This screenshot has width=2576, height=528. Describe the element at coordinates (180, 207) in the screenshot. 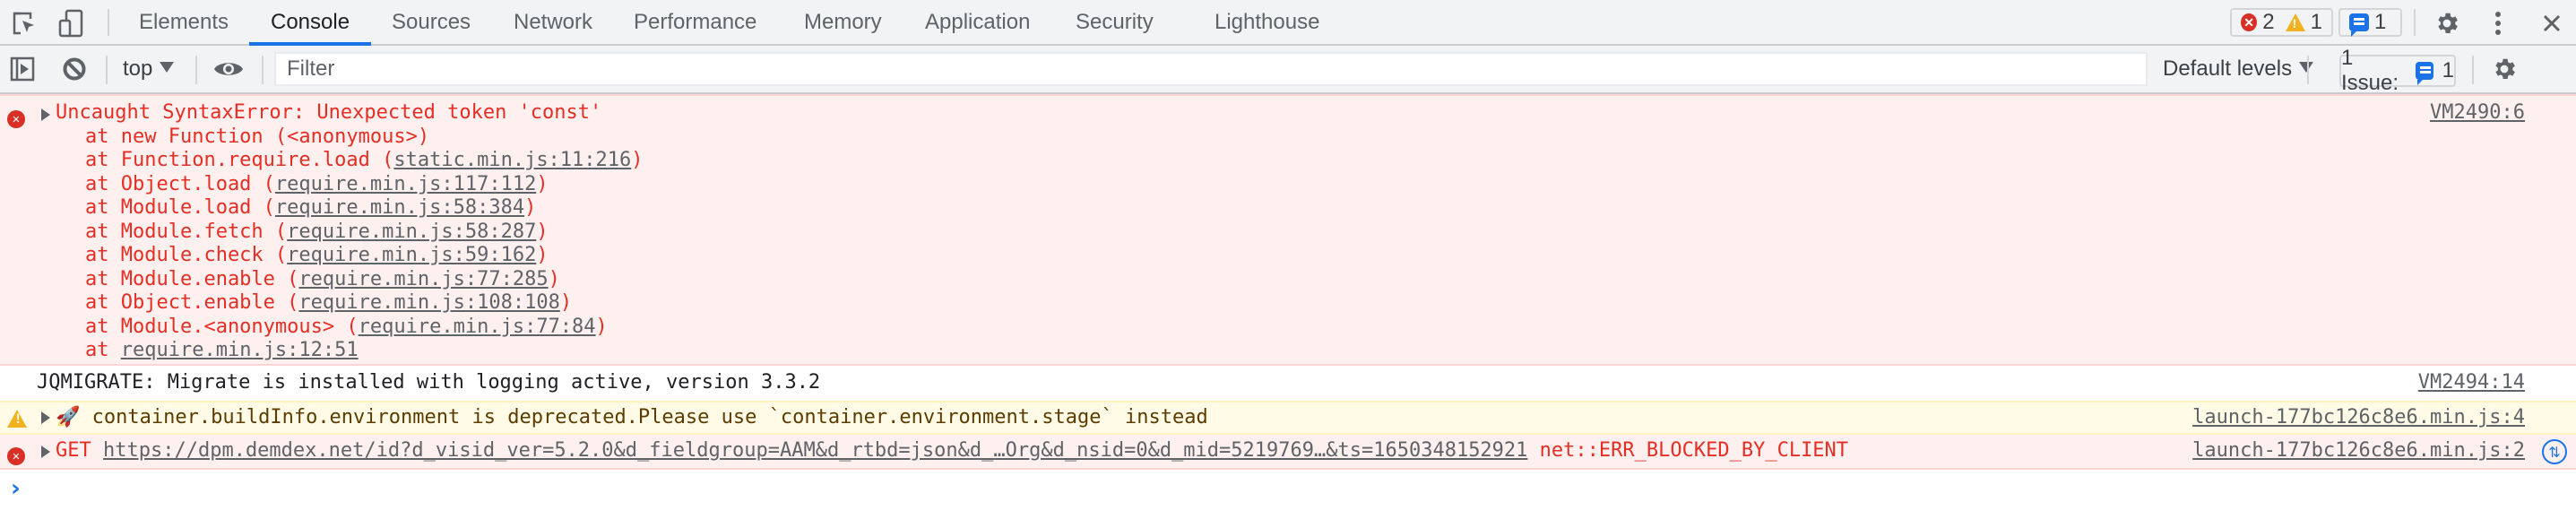

I see `stack-frame-text: at Module.load (` at that location.